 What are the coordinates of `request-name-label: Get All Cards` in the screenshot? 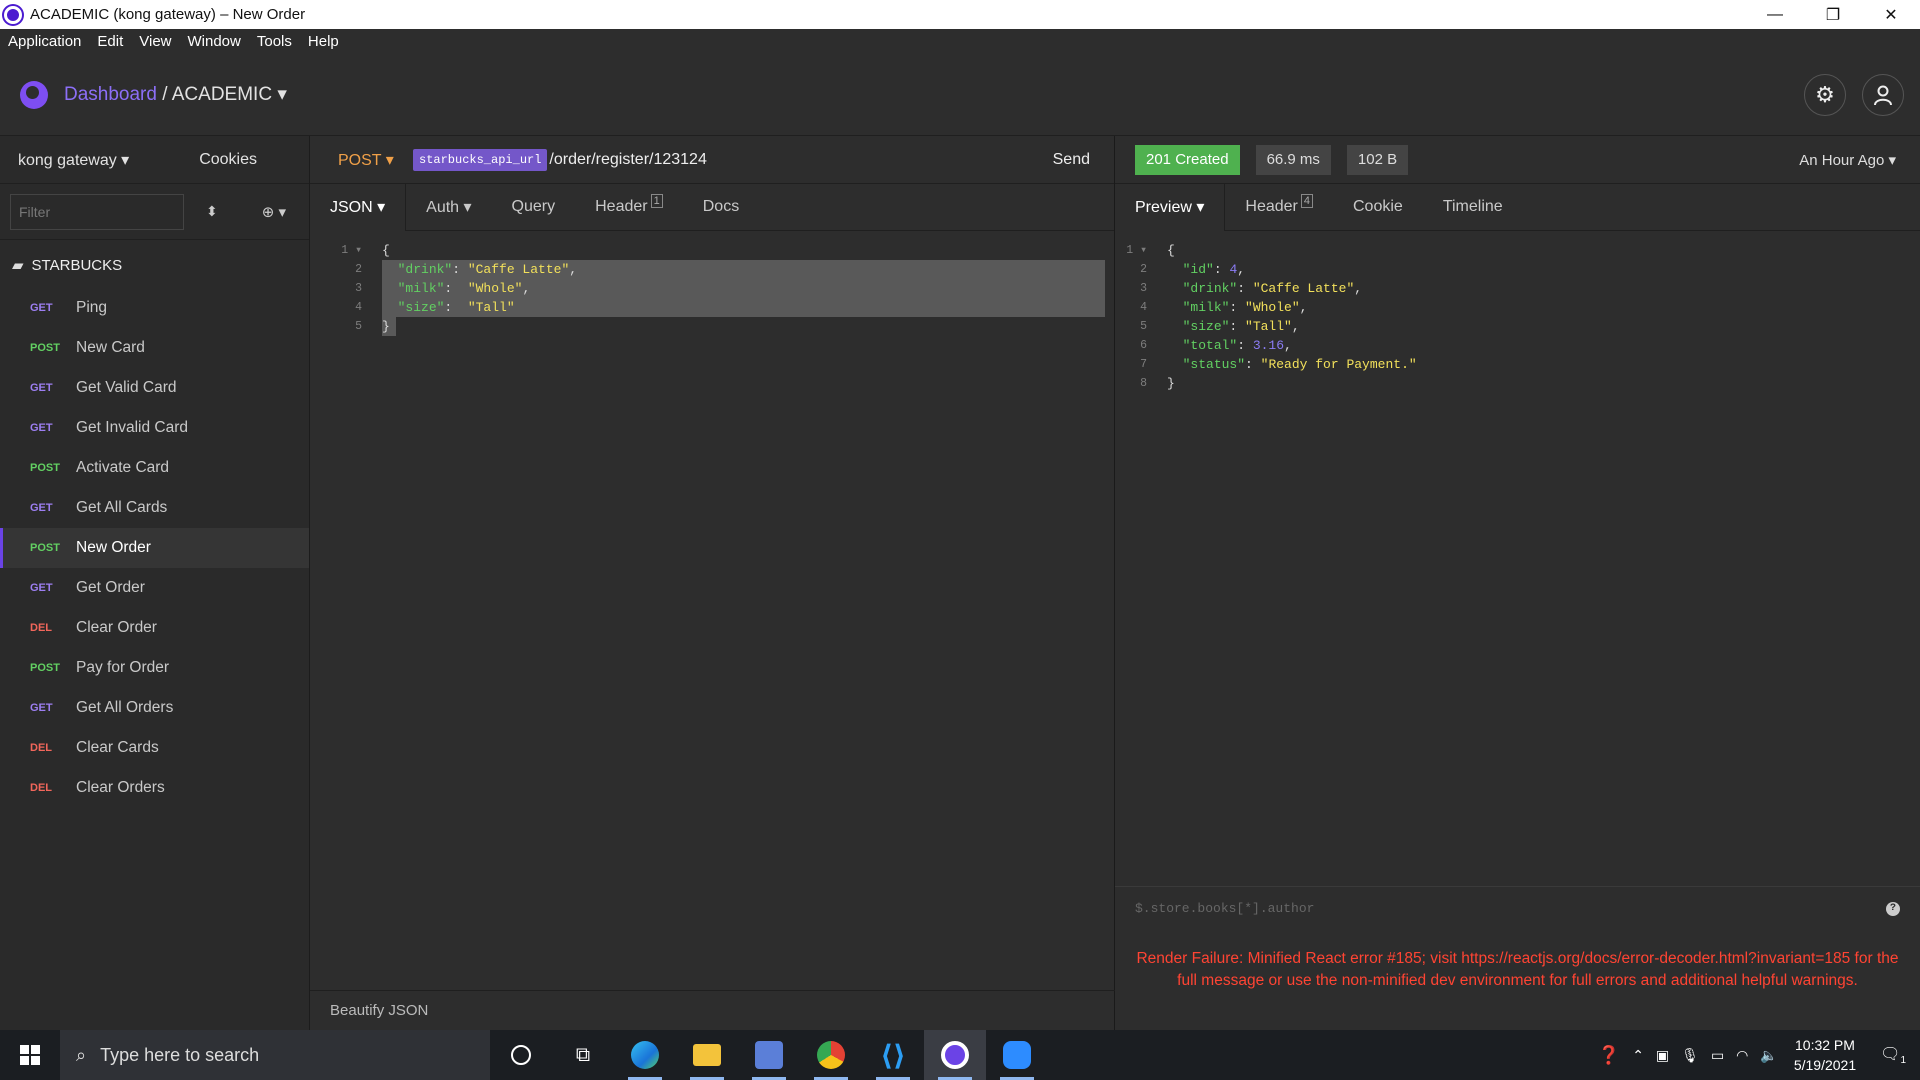 It's located at (122, 507).